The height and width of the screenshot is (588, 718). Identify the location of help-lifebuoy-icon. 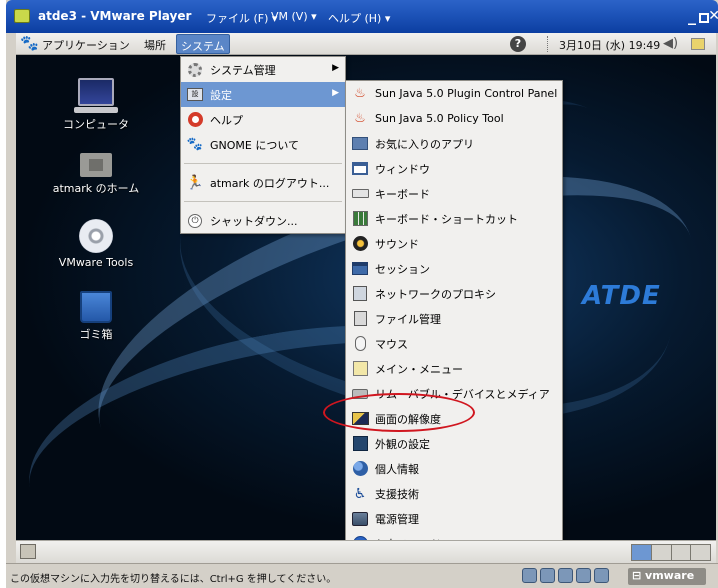
(195, 120).